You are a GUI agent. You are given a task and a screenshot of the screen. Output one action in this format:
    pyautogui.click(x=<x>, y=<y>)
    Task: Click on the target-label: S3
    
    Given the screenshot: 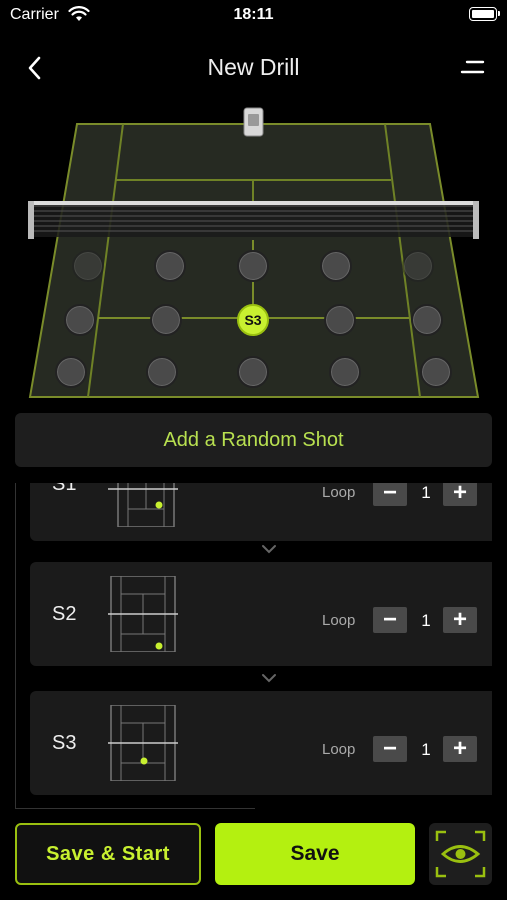 What is the action you would take?
    pyautogui.click(x=253, y=320)
    